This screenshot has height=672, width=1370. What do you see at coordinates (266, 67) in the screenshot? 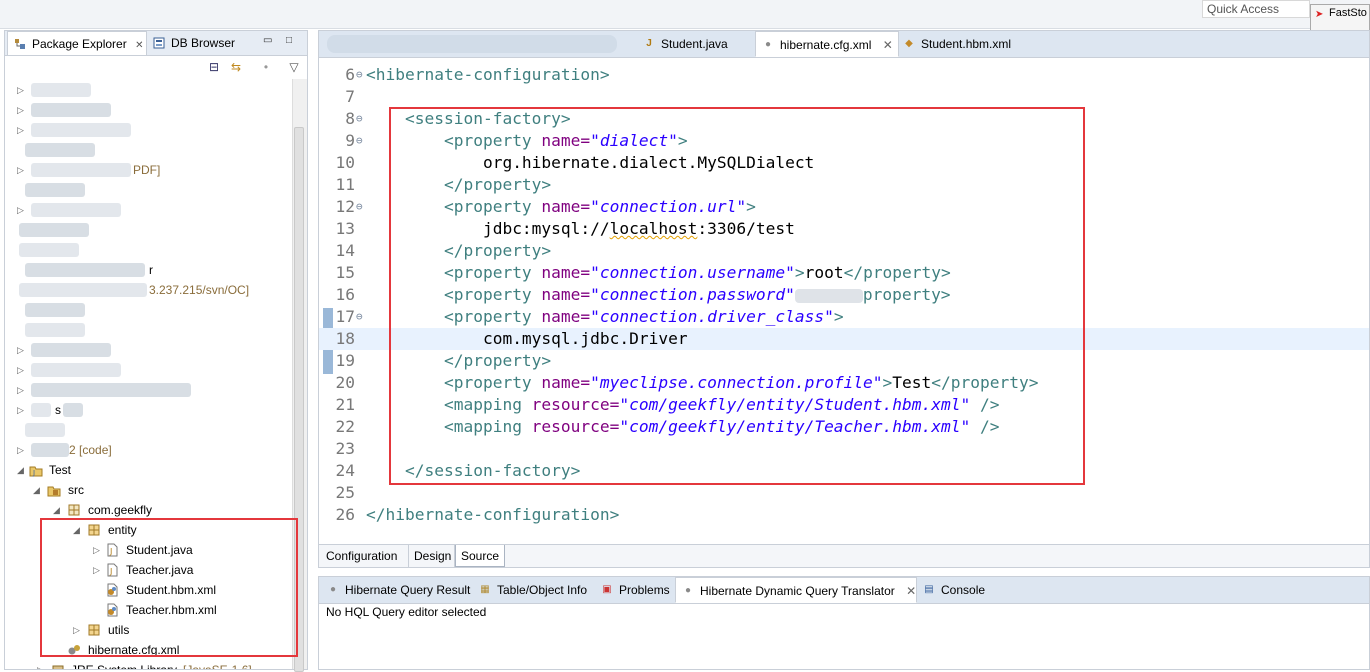
I see `view-menu-dots-icon: •` at bounding box center [266, 67].